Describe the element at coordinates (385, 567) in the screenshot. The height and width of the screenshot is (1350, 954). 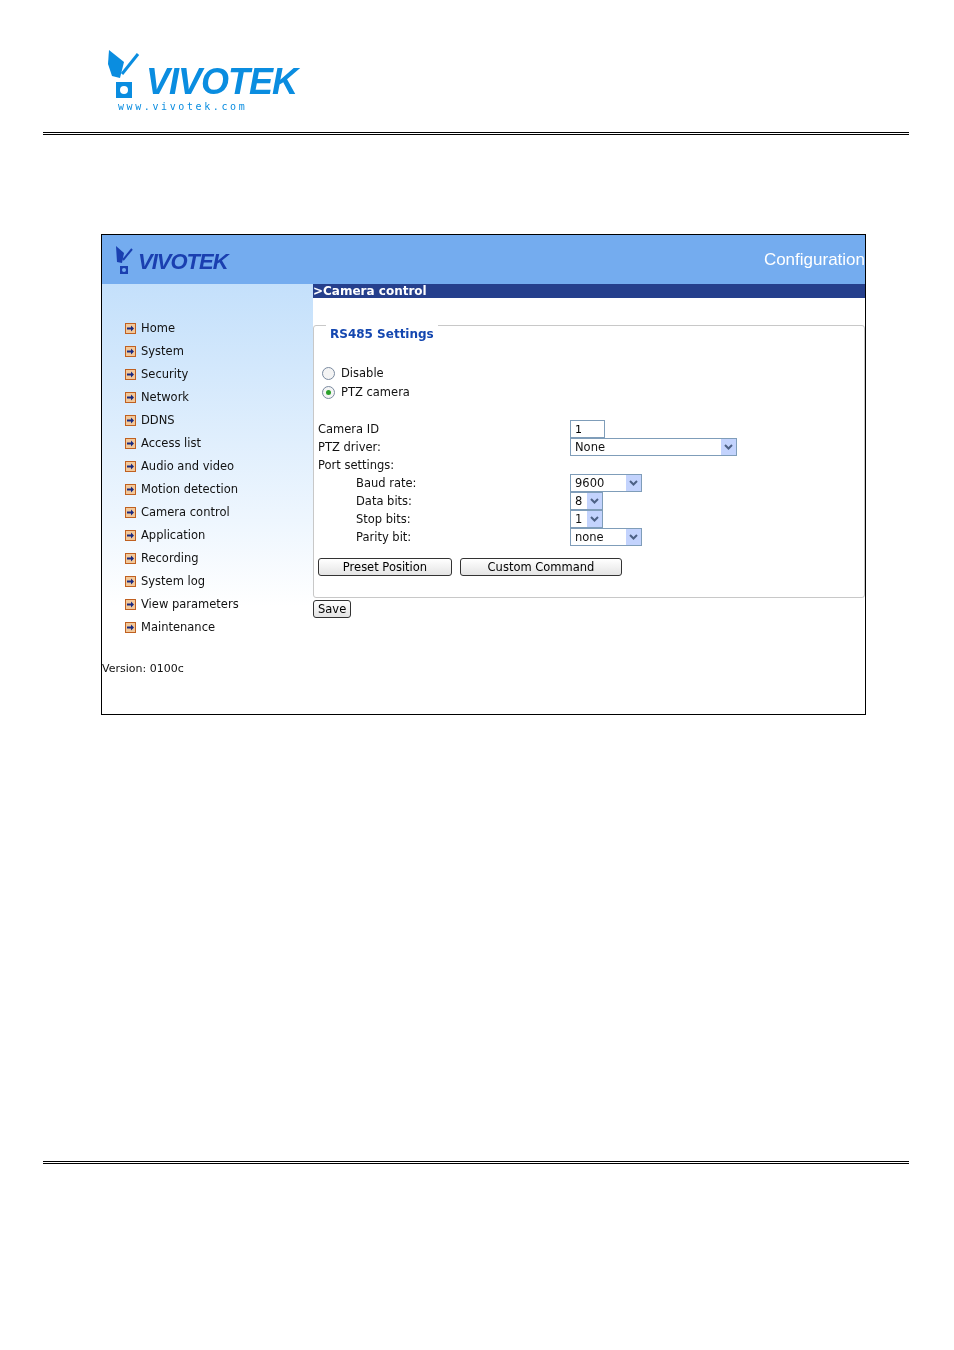
I see `command-button: Preset Position` at that location.